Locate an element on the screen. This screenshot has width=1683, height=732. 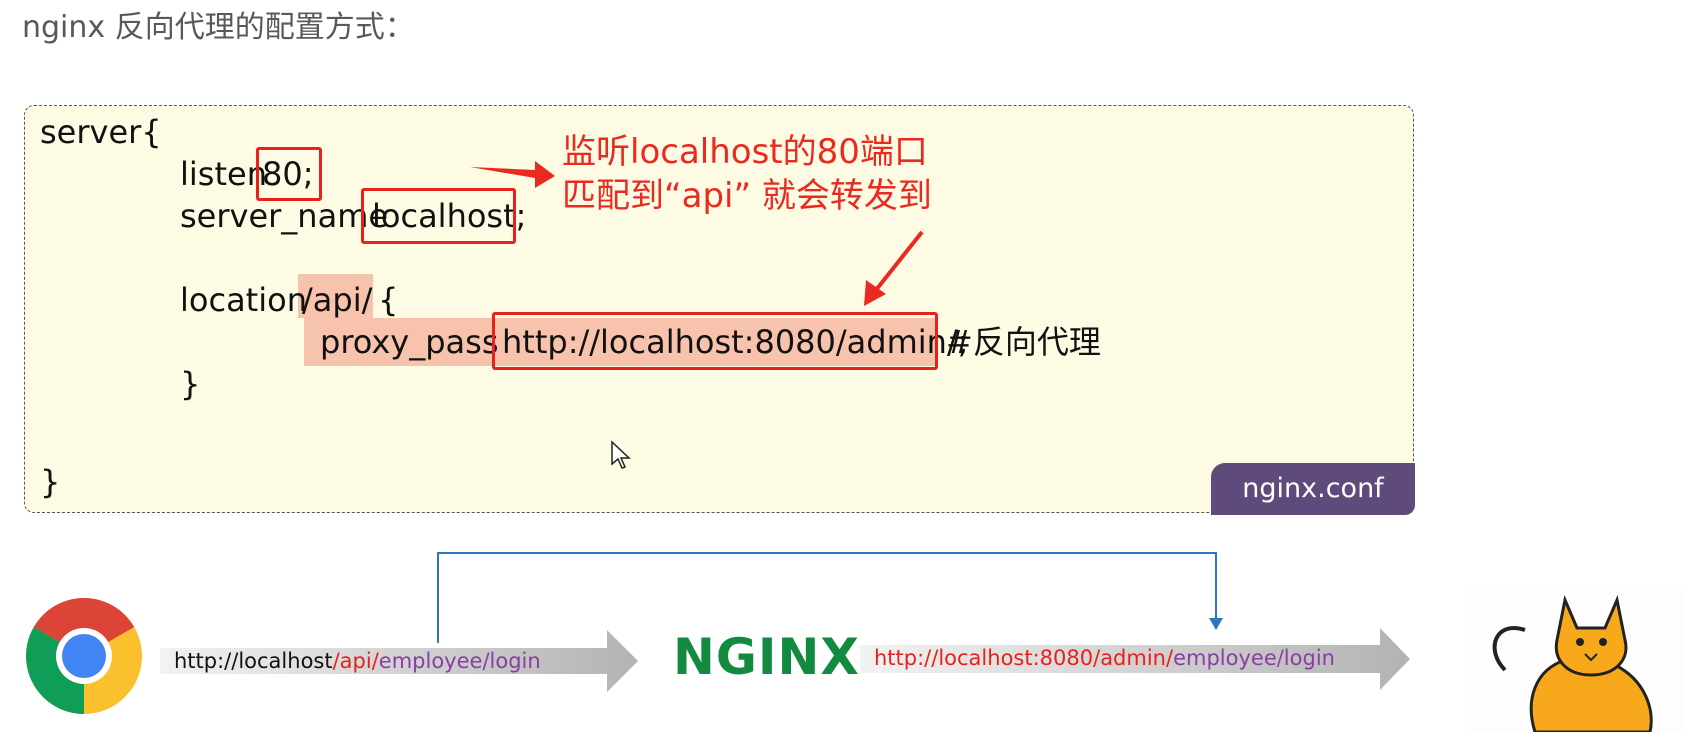
request-url-path: employee/login is located at coordinates (459, 661).